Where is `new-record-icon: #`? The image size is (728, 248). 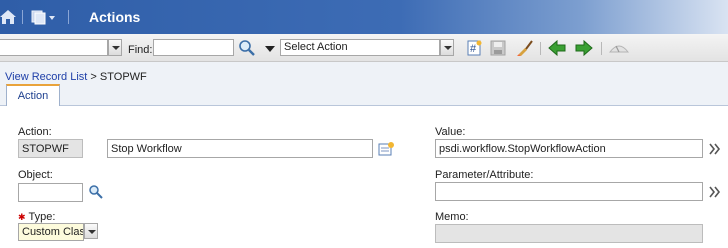 new-record-icon: # is located at coordinates (474, 48).